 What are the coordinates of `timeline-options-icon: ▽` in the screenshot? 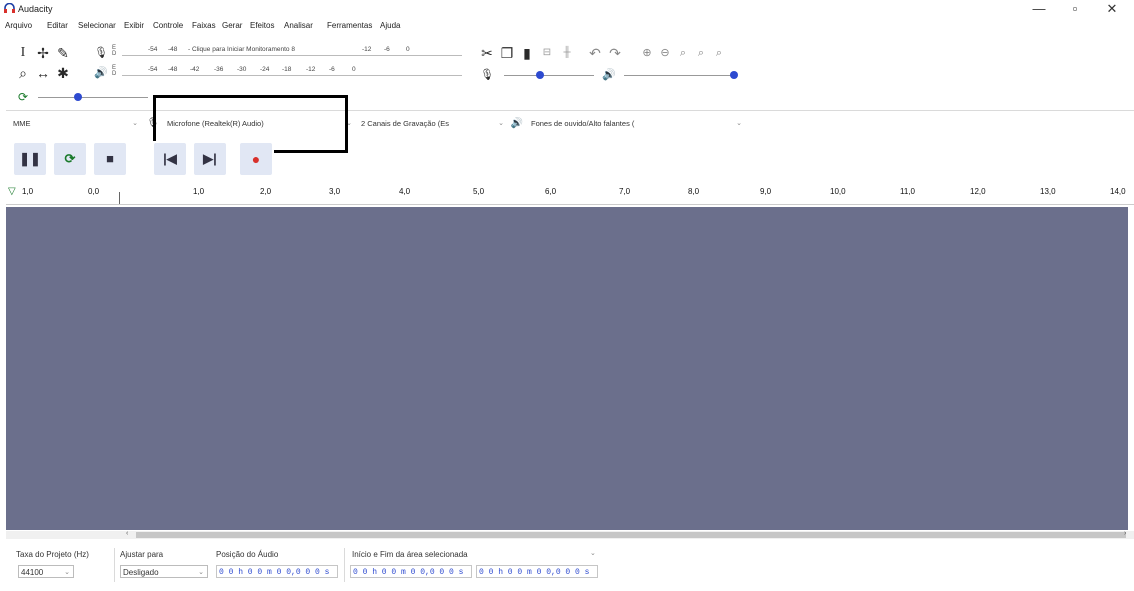 It's located at (12, 191).